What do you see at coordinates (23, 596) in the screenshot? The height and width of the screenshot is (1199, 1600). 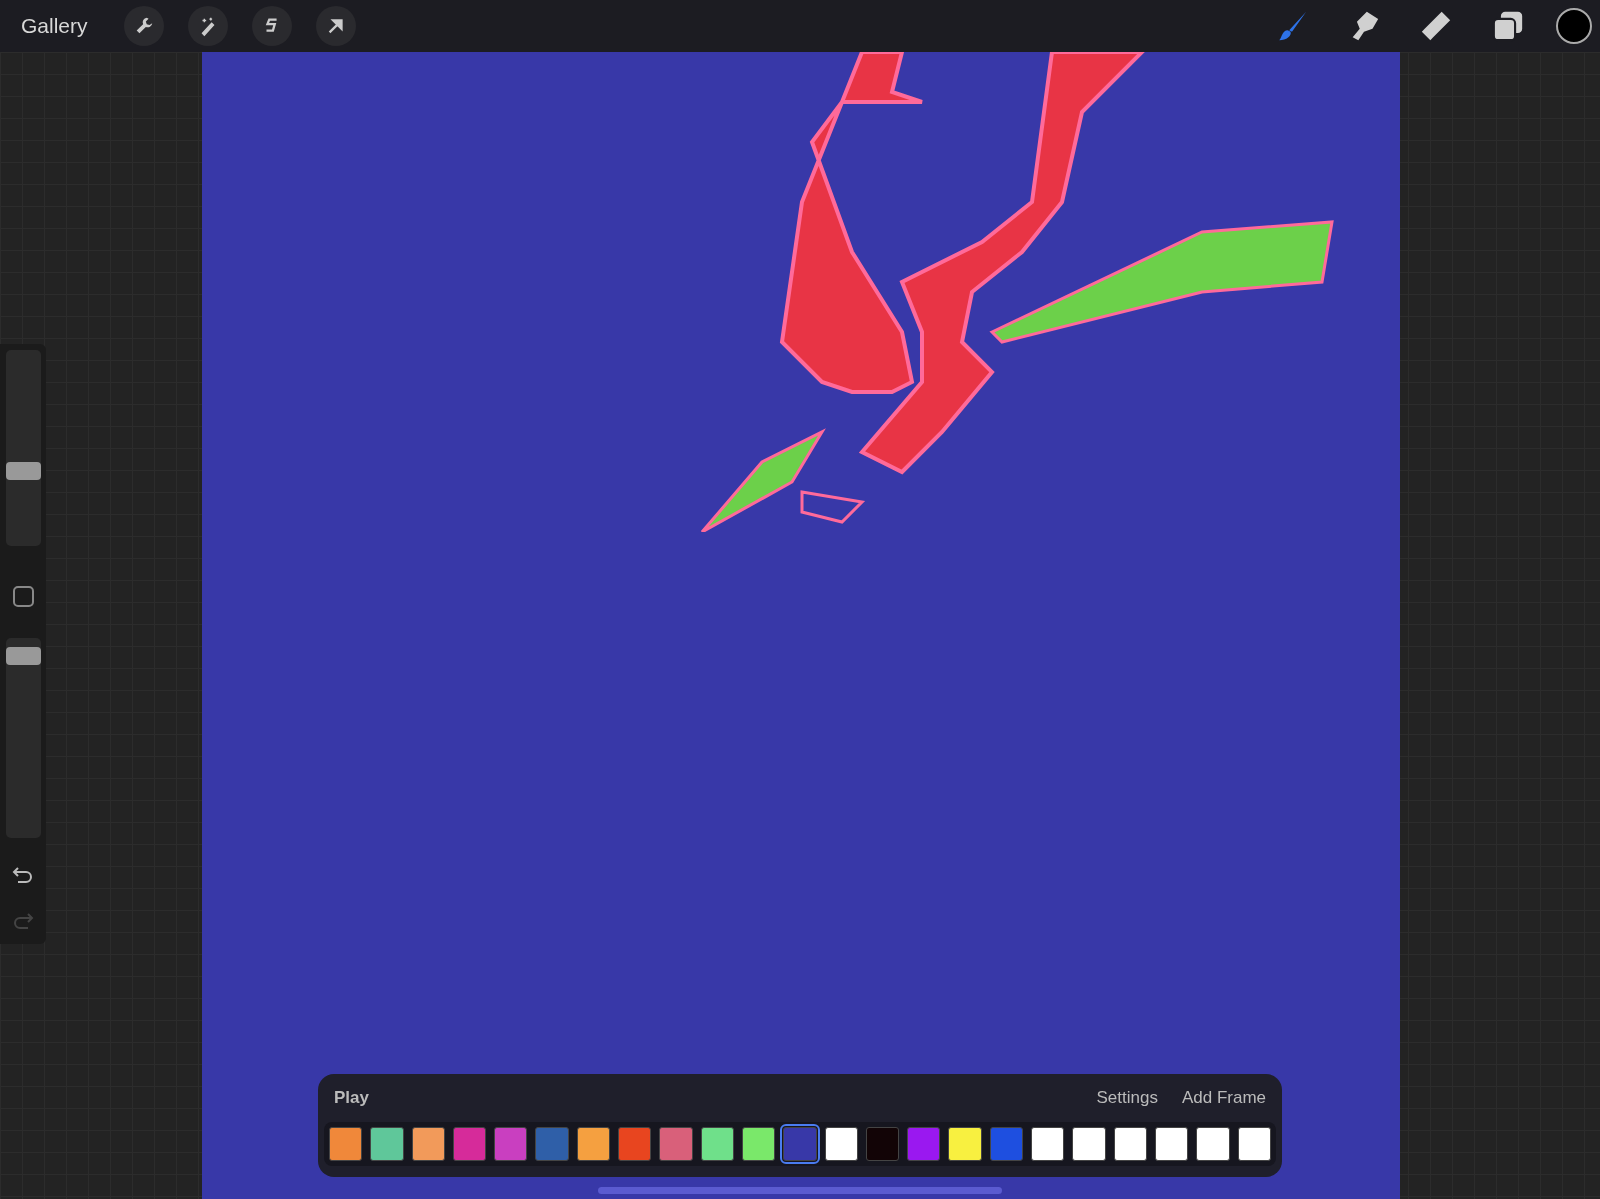 I see `modify-button` at bounding box center [23, 596].